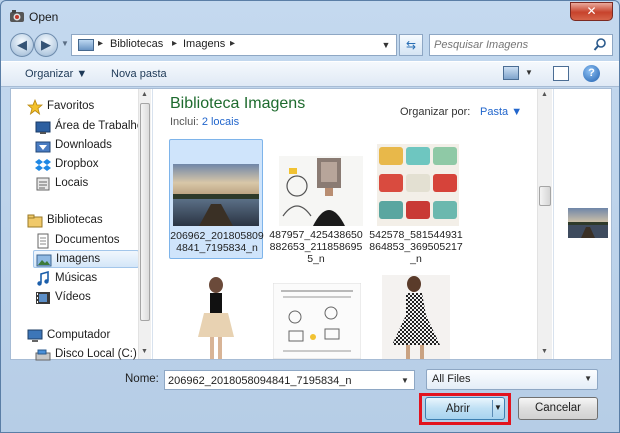 The height and width of the screenshot is (433, 620). What do you see at coordinates (83, 145) in the screenshot?
I see `nav-label: Downloads` at bounding box center [83, 145].